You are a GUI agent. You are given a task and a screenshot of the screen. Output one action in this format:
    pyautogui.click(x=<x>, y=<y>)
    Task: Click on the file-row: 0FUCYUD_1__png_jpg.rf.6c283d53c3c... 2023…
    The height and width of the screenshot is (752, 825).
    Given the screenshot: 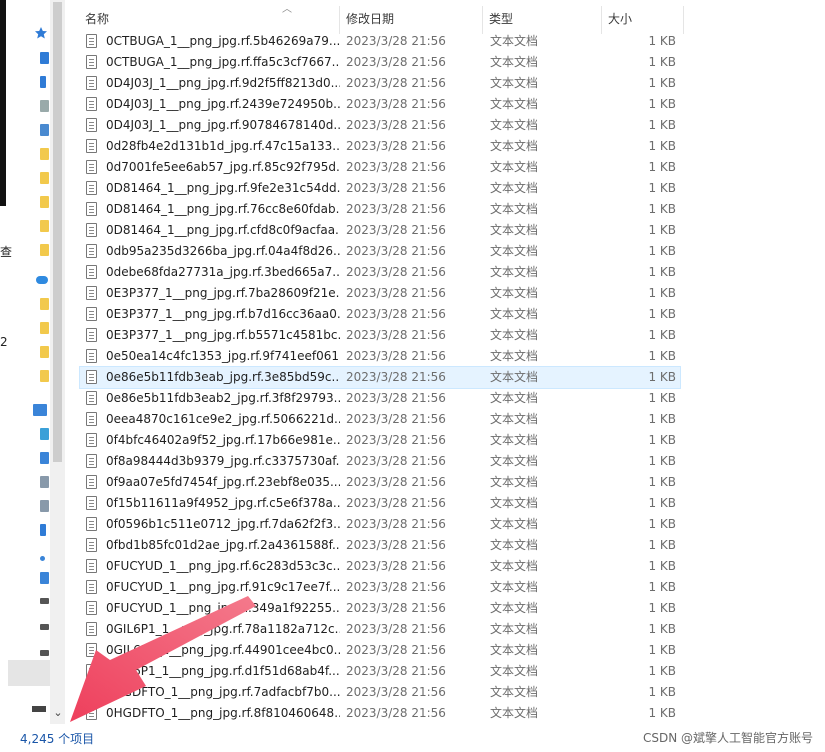 What is the action you would take?
    pyautogui.click(x=380, y=566)
    